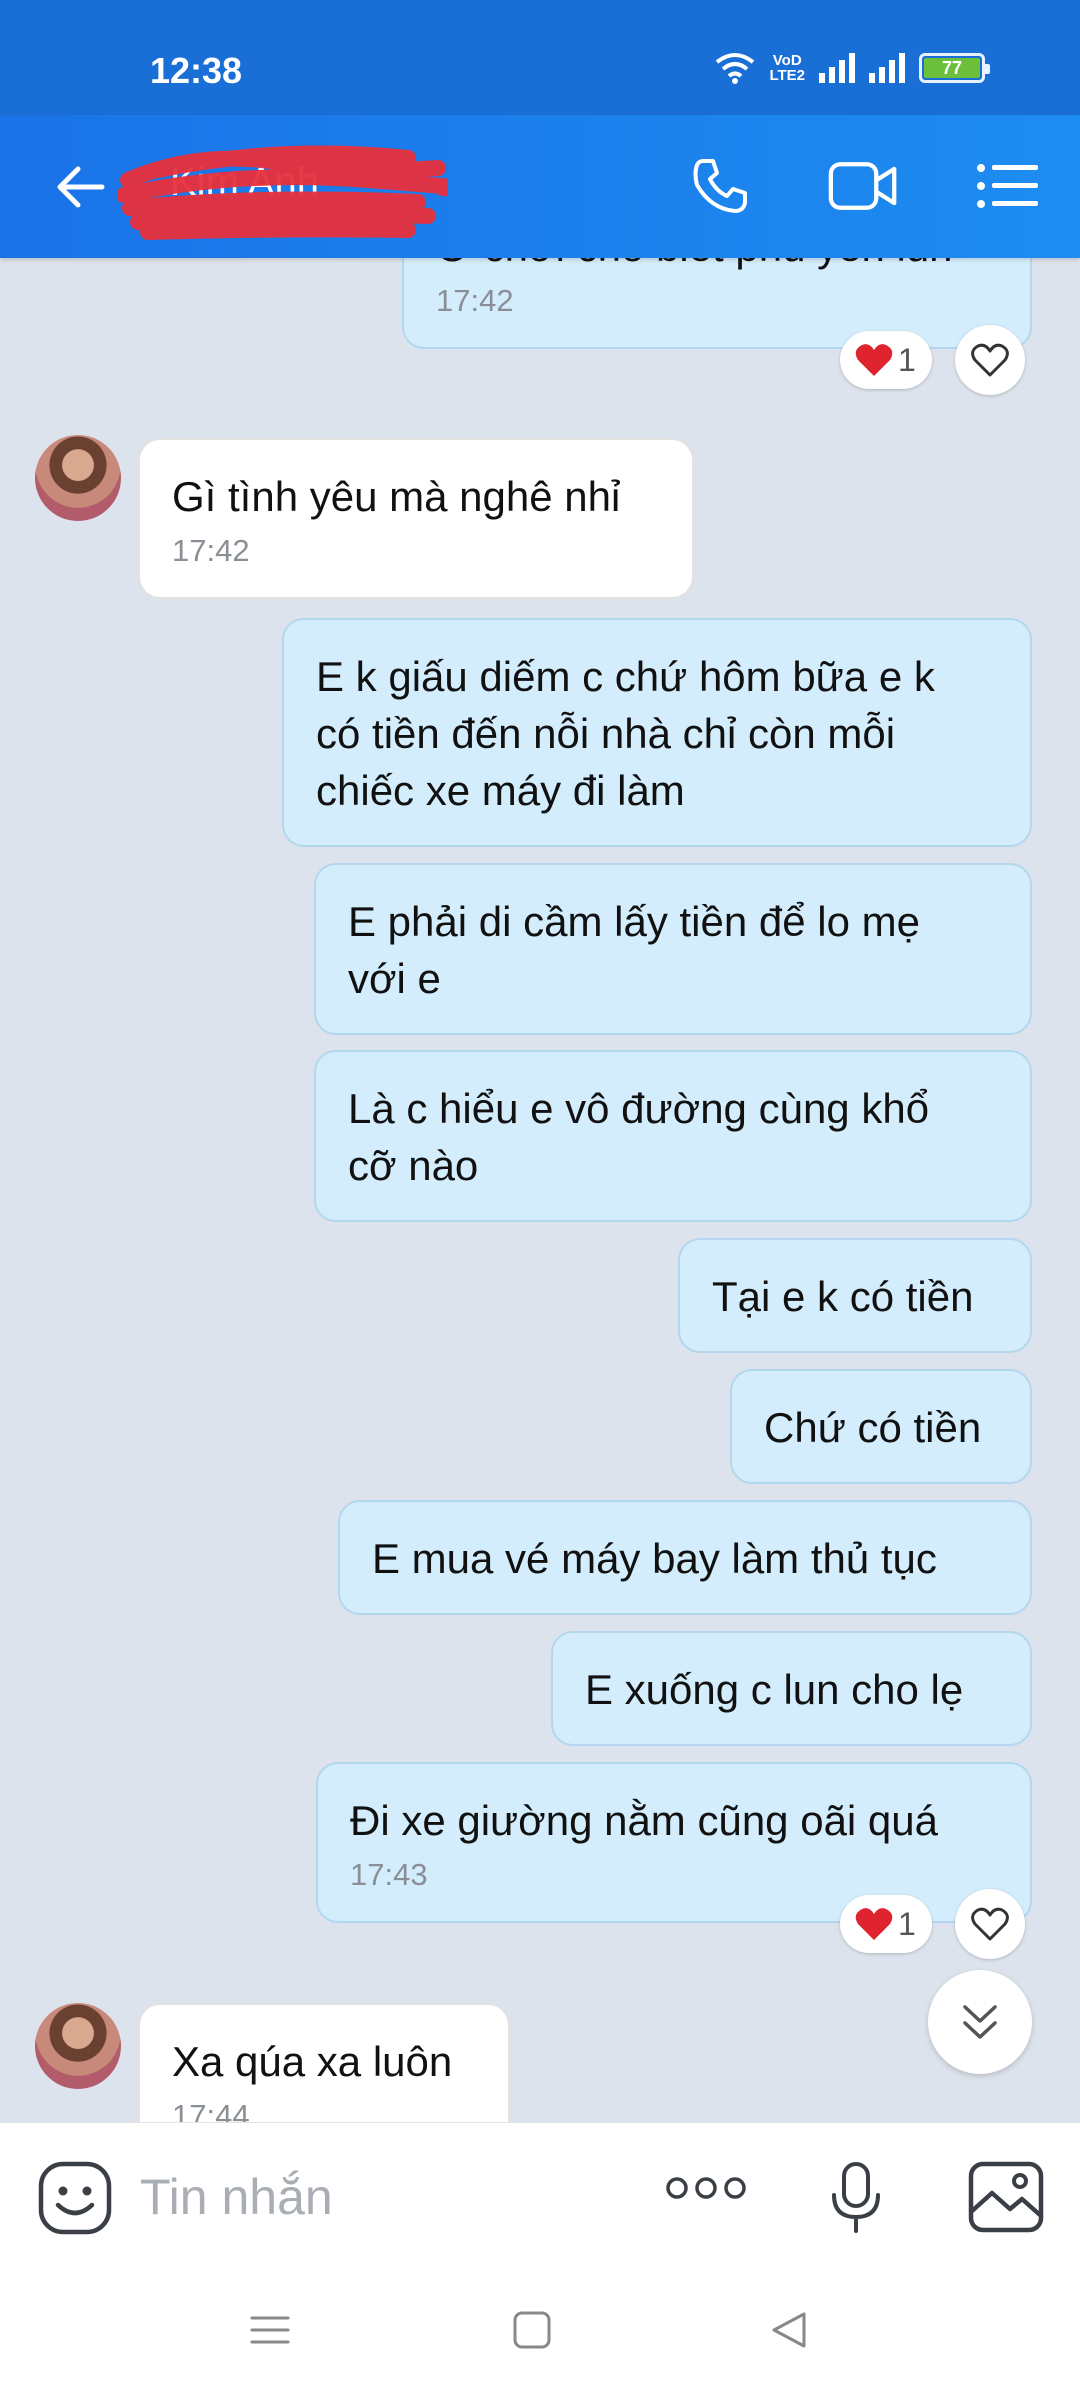 This screenshot has height=2400, width=1080. I want to click on menu-lines-icon, so click(270, 2330).